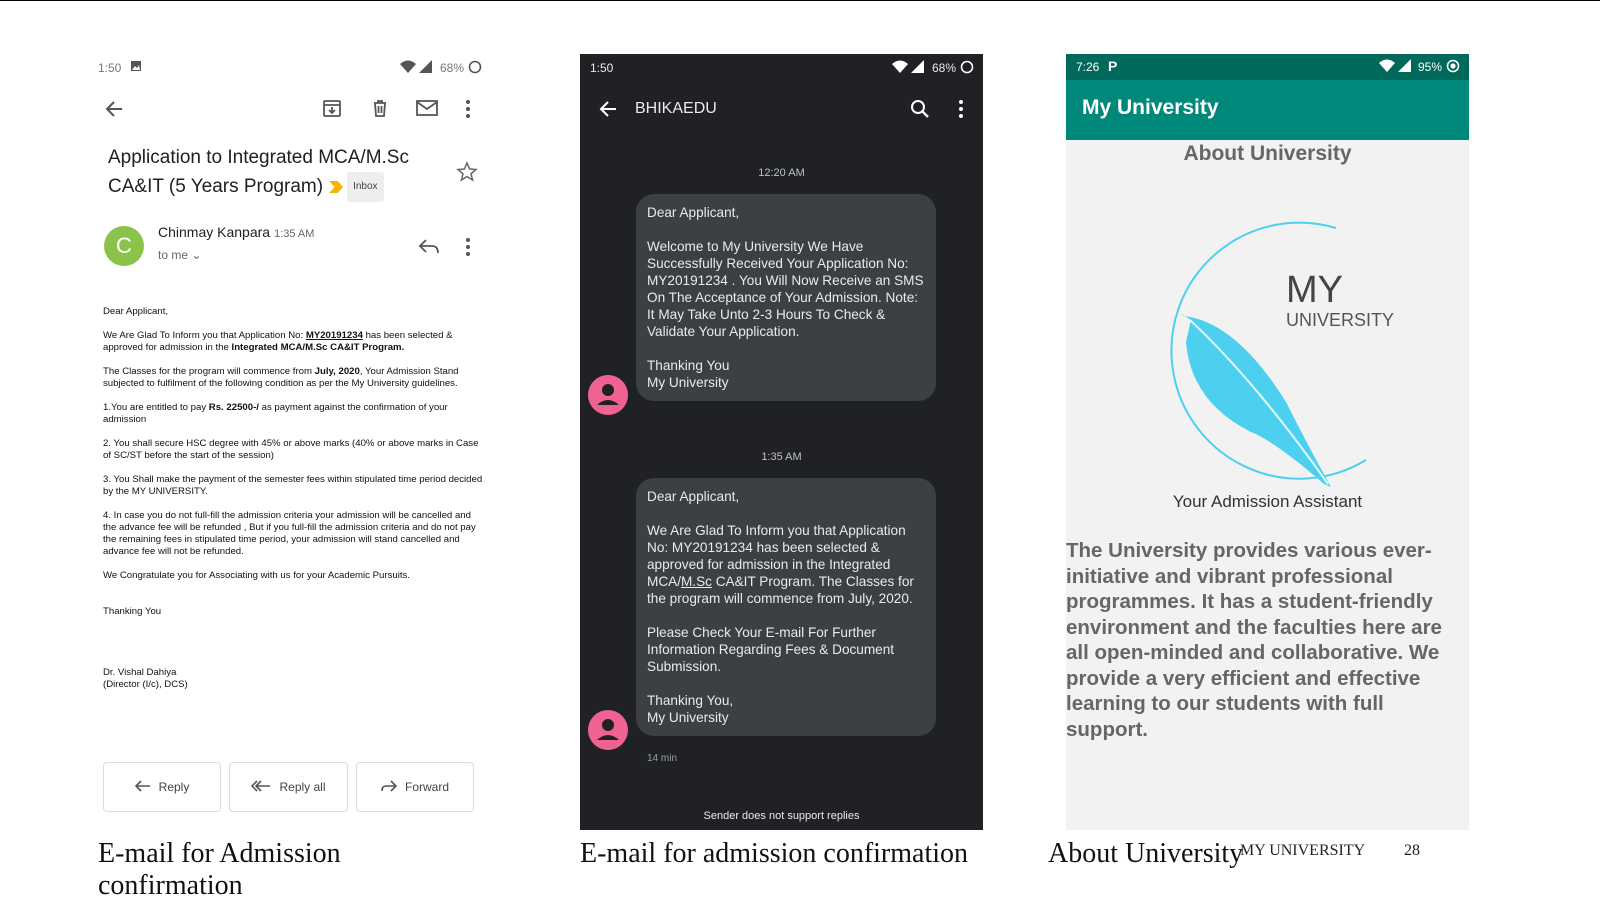 The width and height of the screenshot is (1600, 900). I want to click on message-more-icon, so click(468, 247).